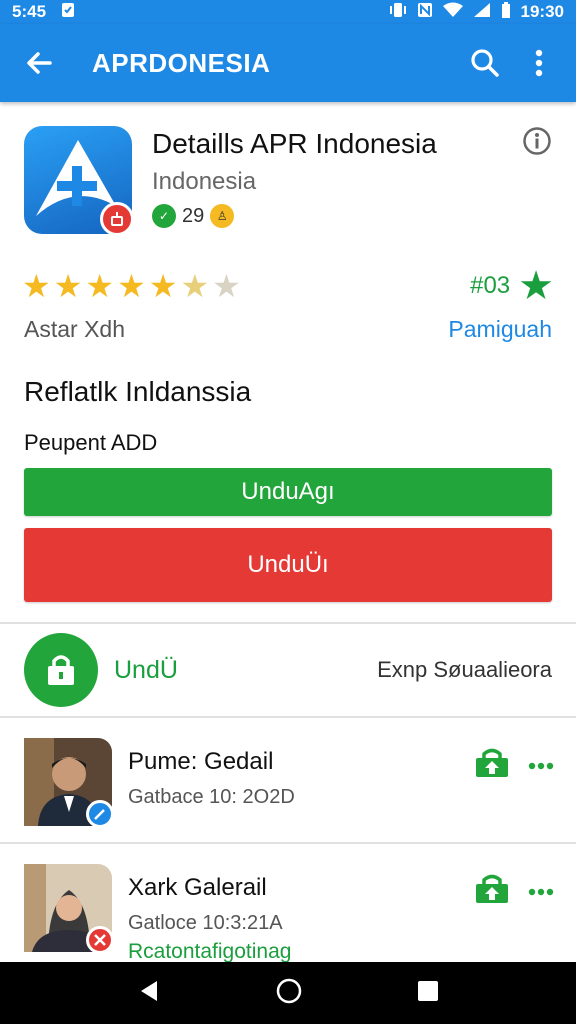 This screenshot has width=576, height=1024. Describe the element at coordinates (288, 286) in the screenshot. I see `rating-row: ★ ★ ★ ★ ★ ★ ★ #03 ★` at that location.